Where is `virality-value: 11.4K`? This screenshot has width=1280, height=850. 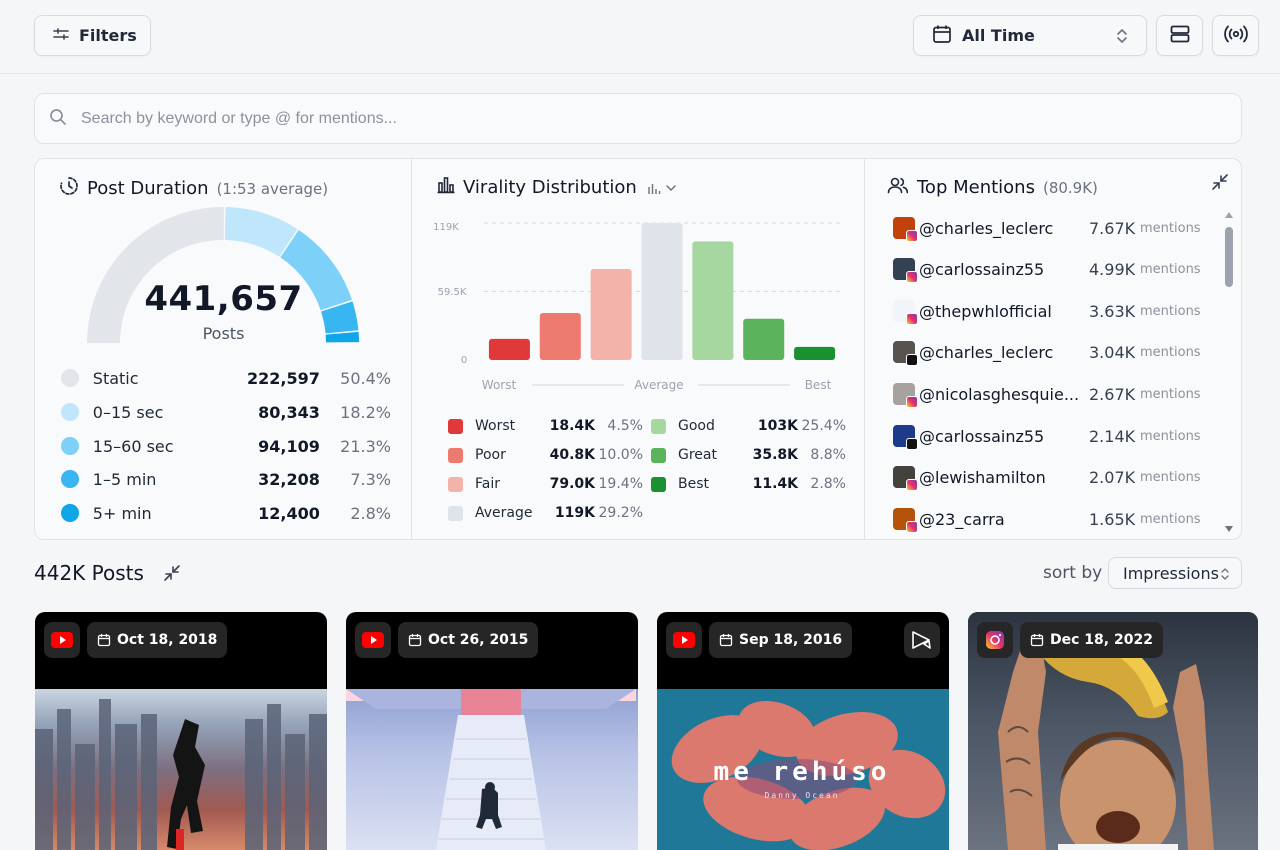 virality-value: 11.4K is located at coordinates (775, 484).